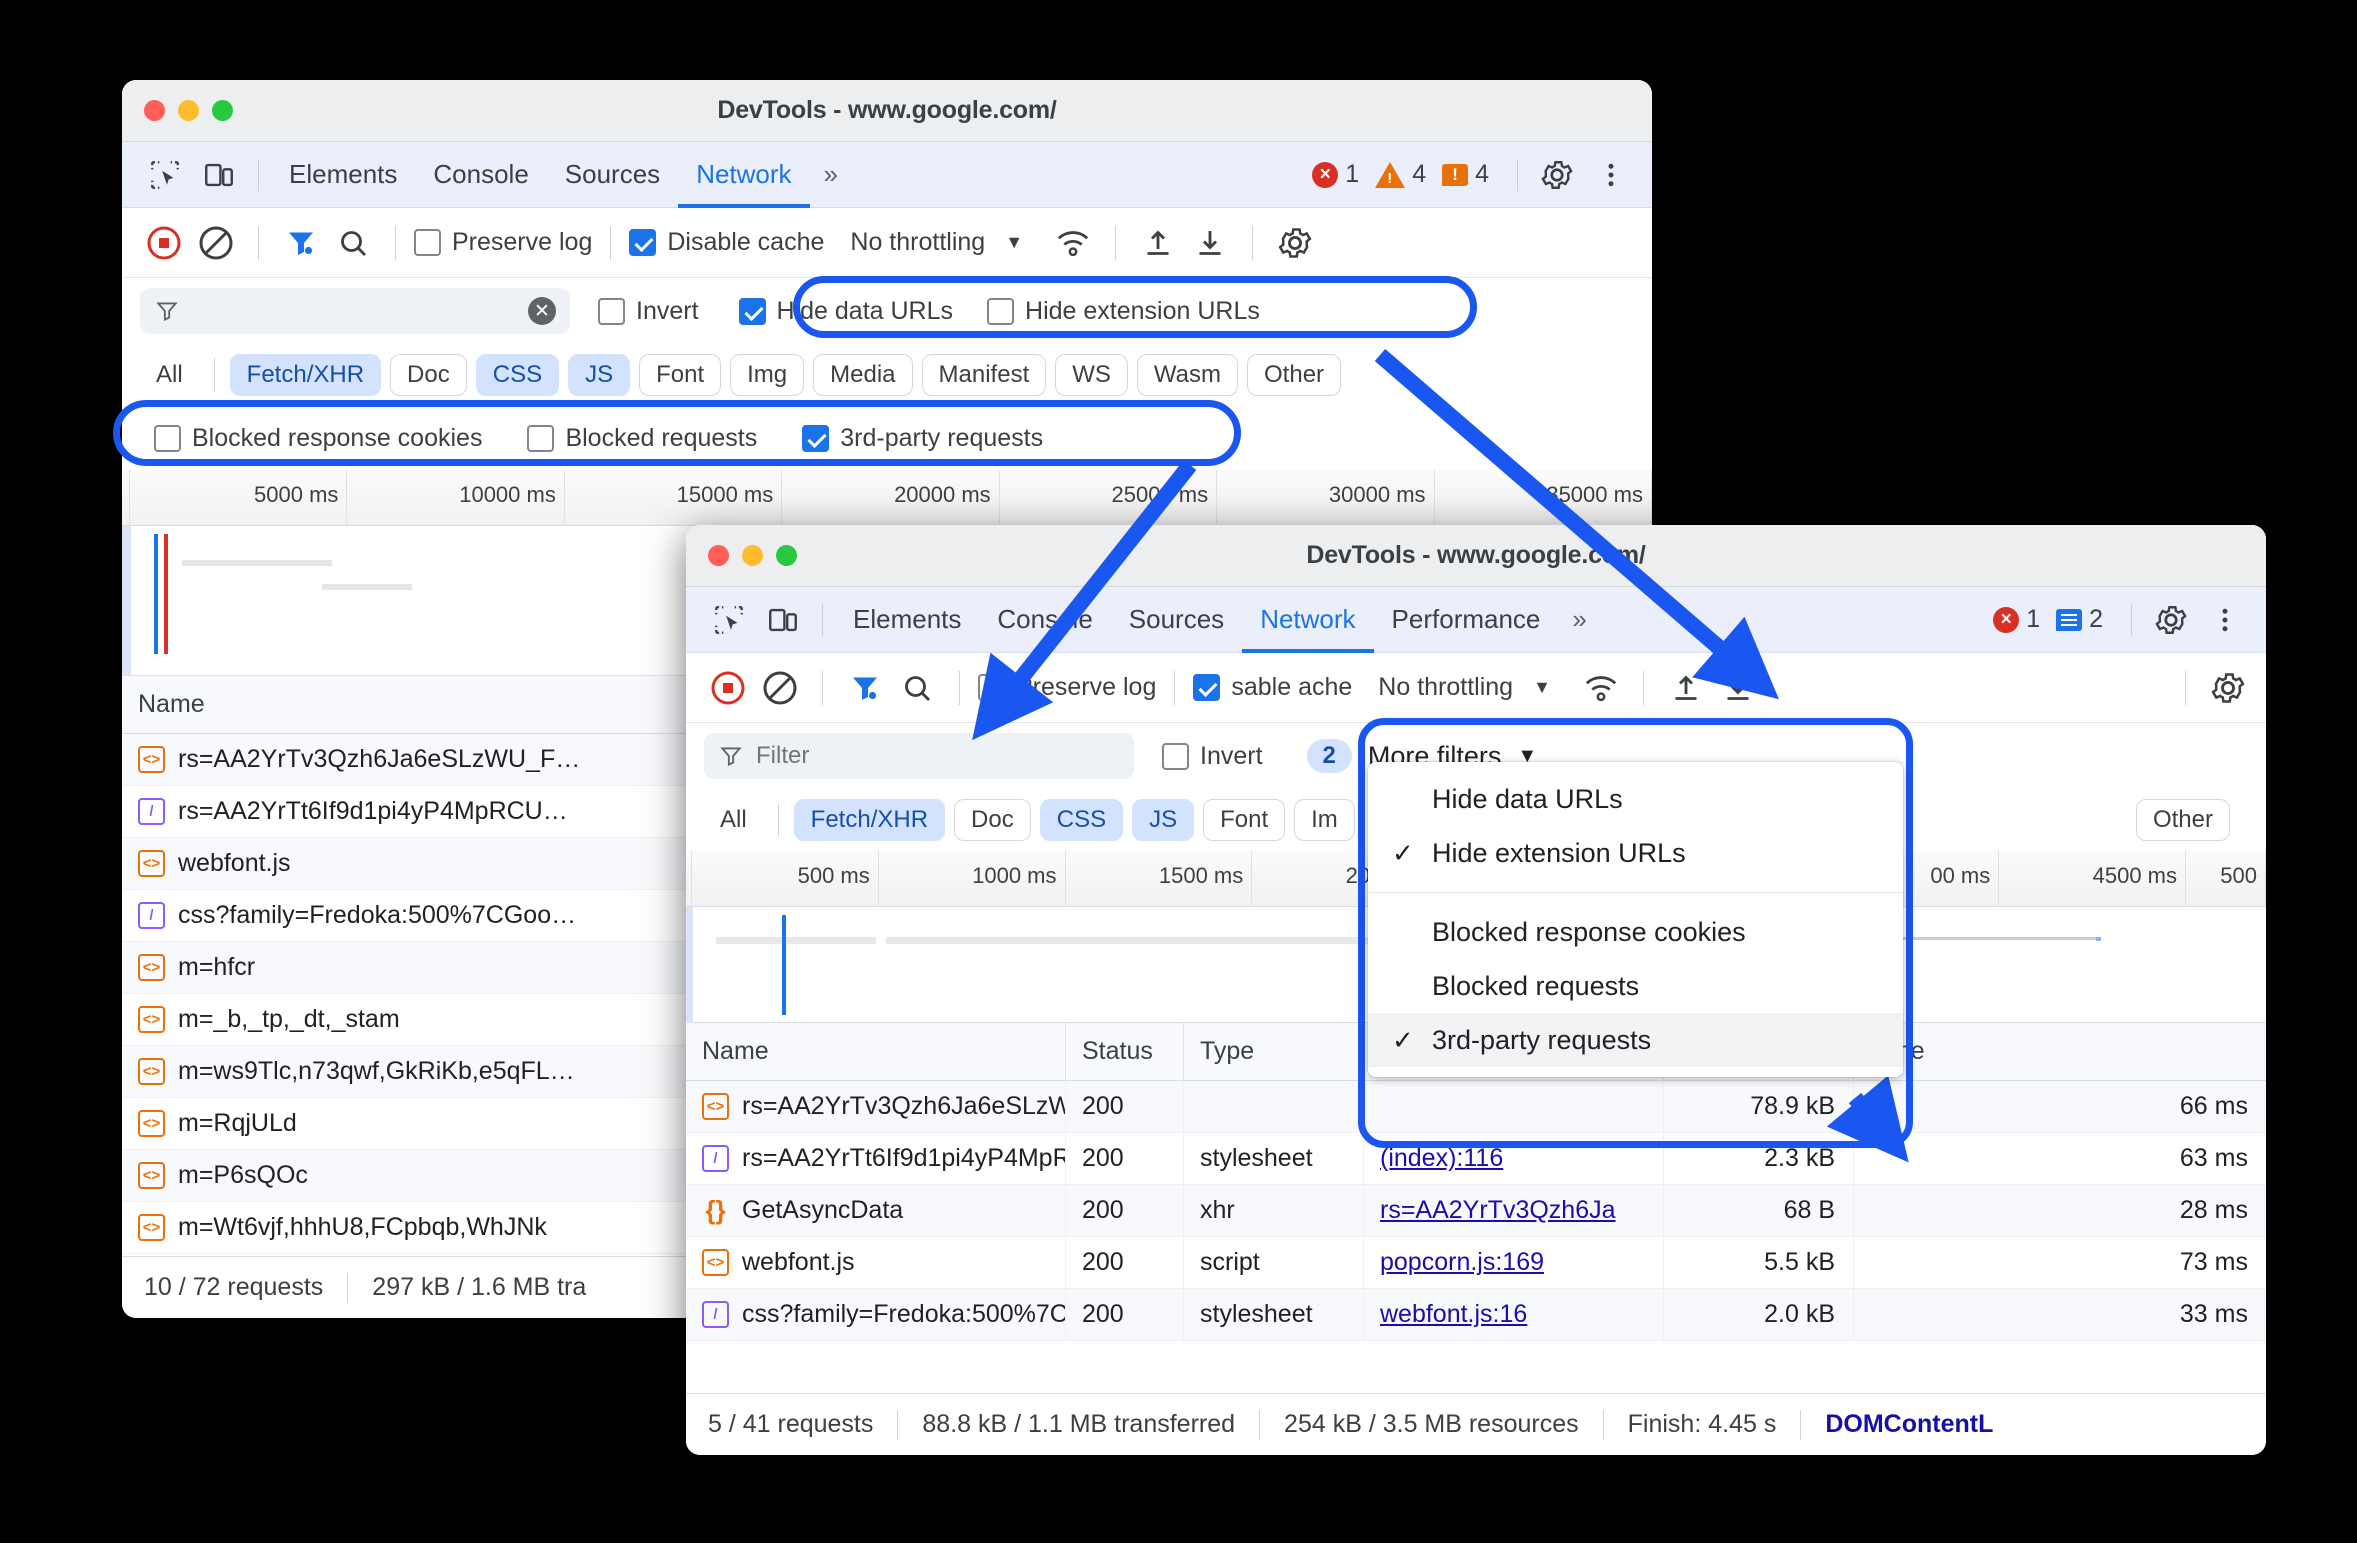 The height and width of the screenshot is (1543, 2357). What do you see at coordinates (1324, 820) in the screenshot?
I see `chip-img: Im` at bounding box center [1324, 820].